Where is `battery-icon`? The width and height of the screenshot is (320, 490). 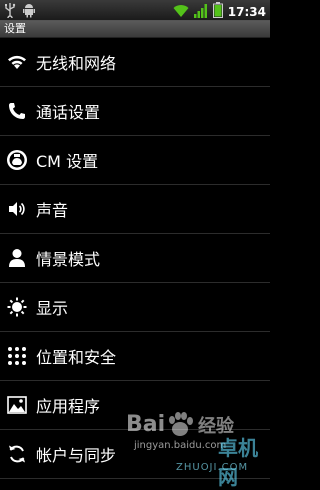
battery-icon is located at coordinates (217, 12).